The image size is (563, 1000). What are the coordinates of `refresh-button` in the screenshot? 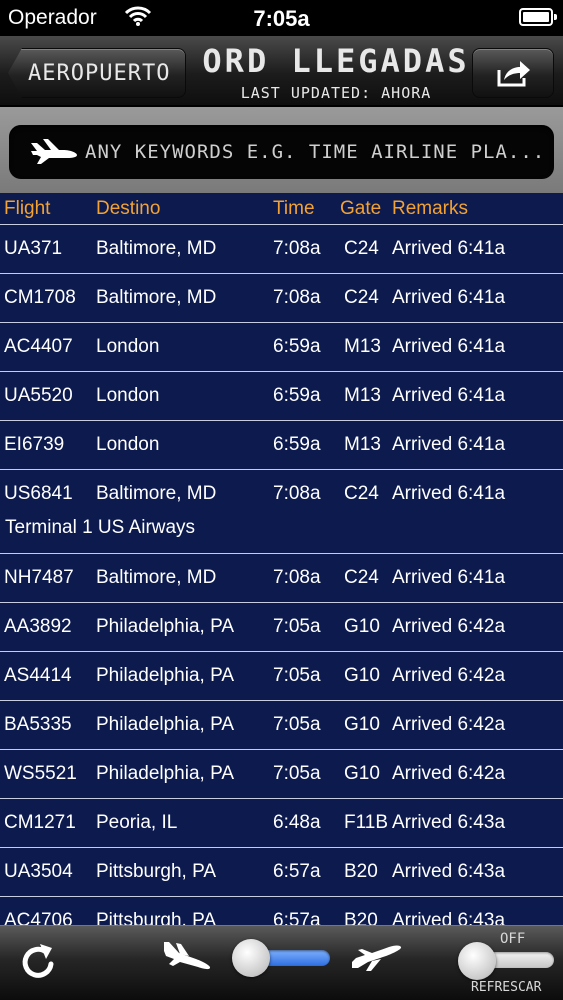 It's located at (38, 962).